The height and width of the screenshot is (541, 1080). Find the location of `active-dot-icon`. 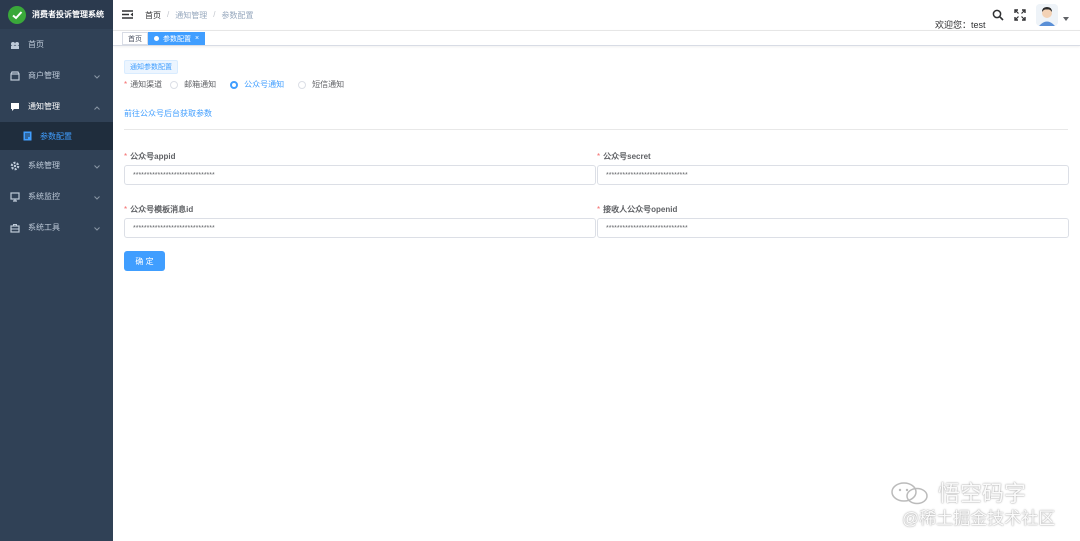

active-dot-icon is located at coordinates (156, 38).